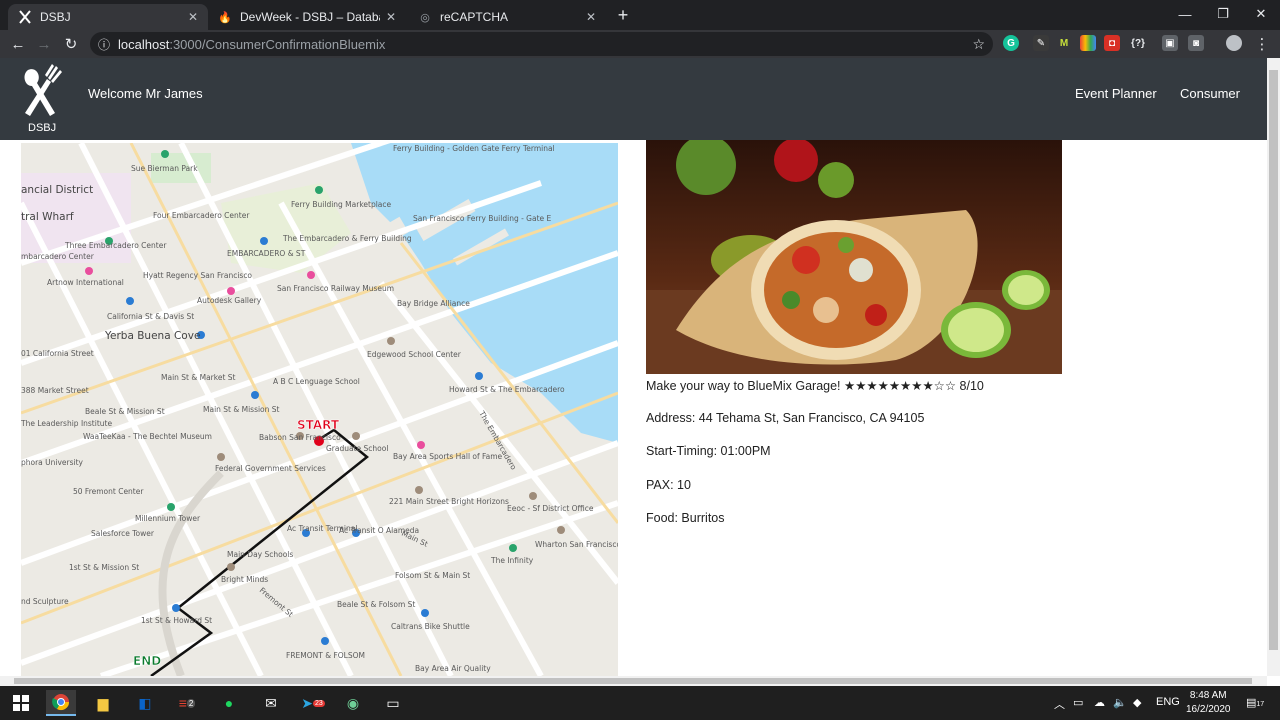  I want to click on map-label: nd Sculpture, so click(45, 601).